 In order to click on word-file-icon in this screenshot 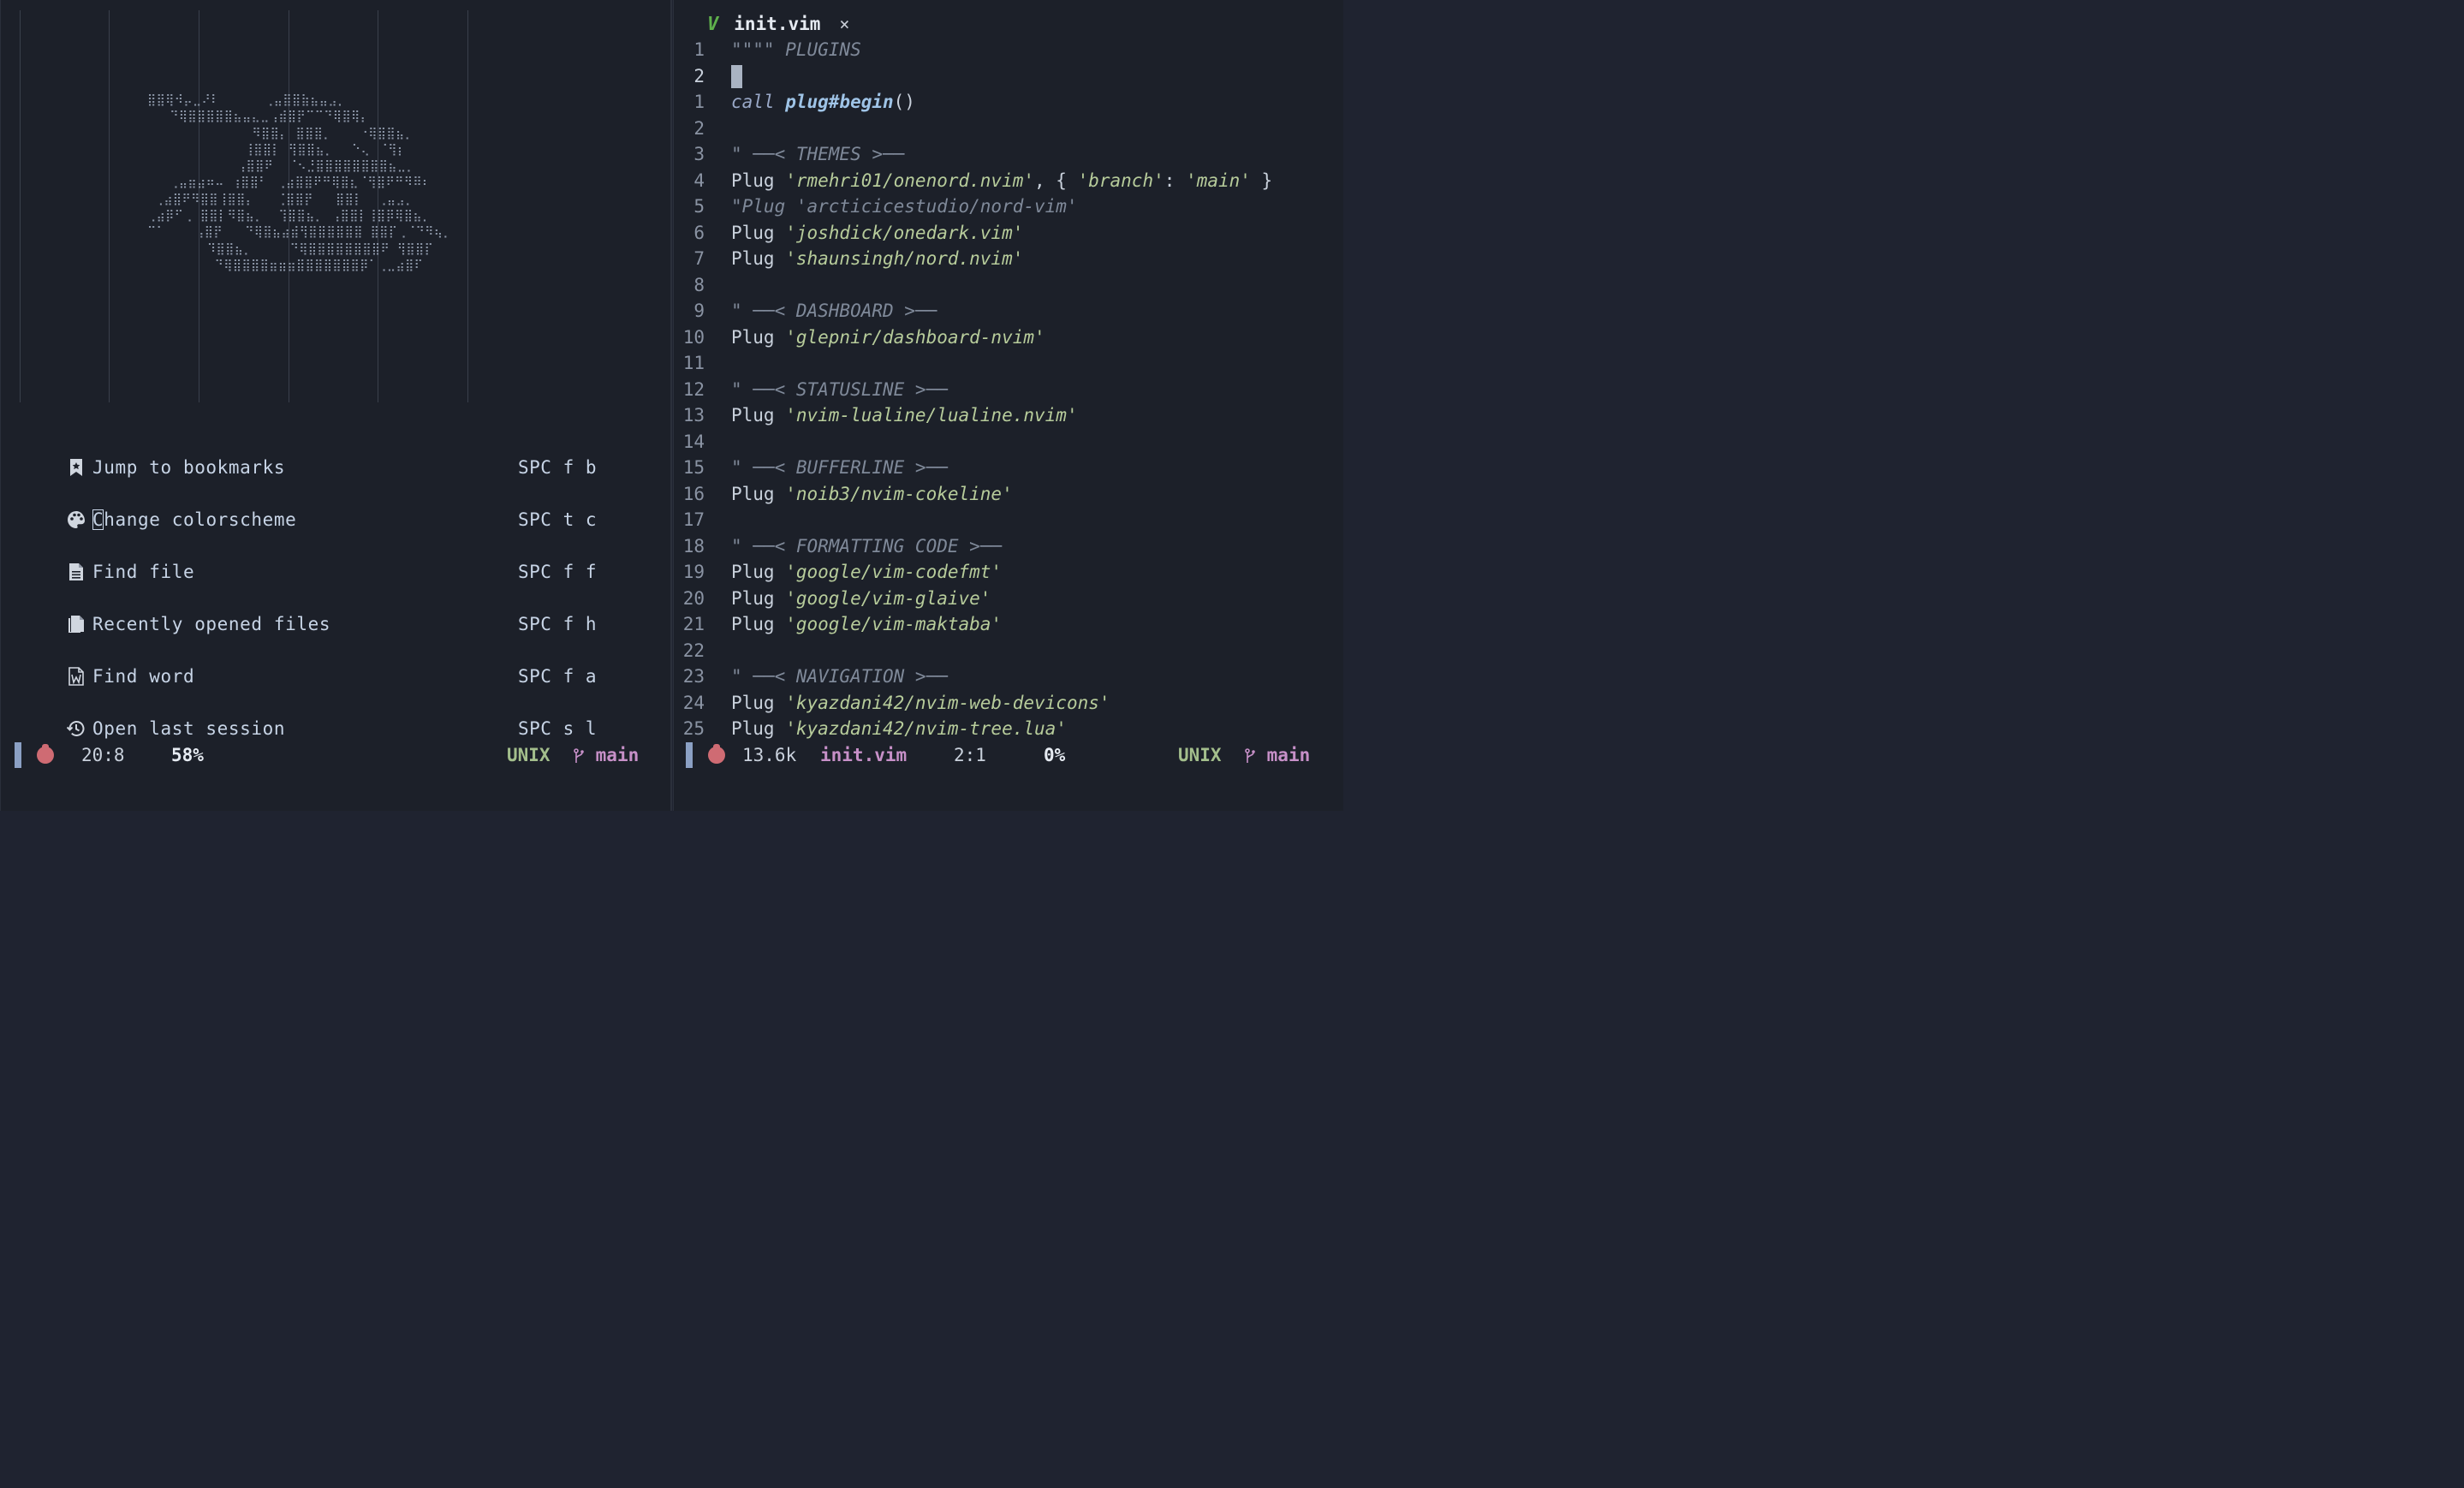, I will do `click(77, 676)`.